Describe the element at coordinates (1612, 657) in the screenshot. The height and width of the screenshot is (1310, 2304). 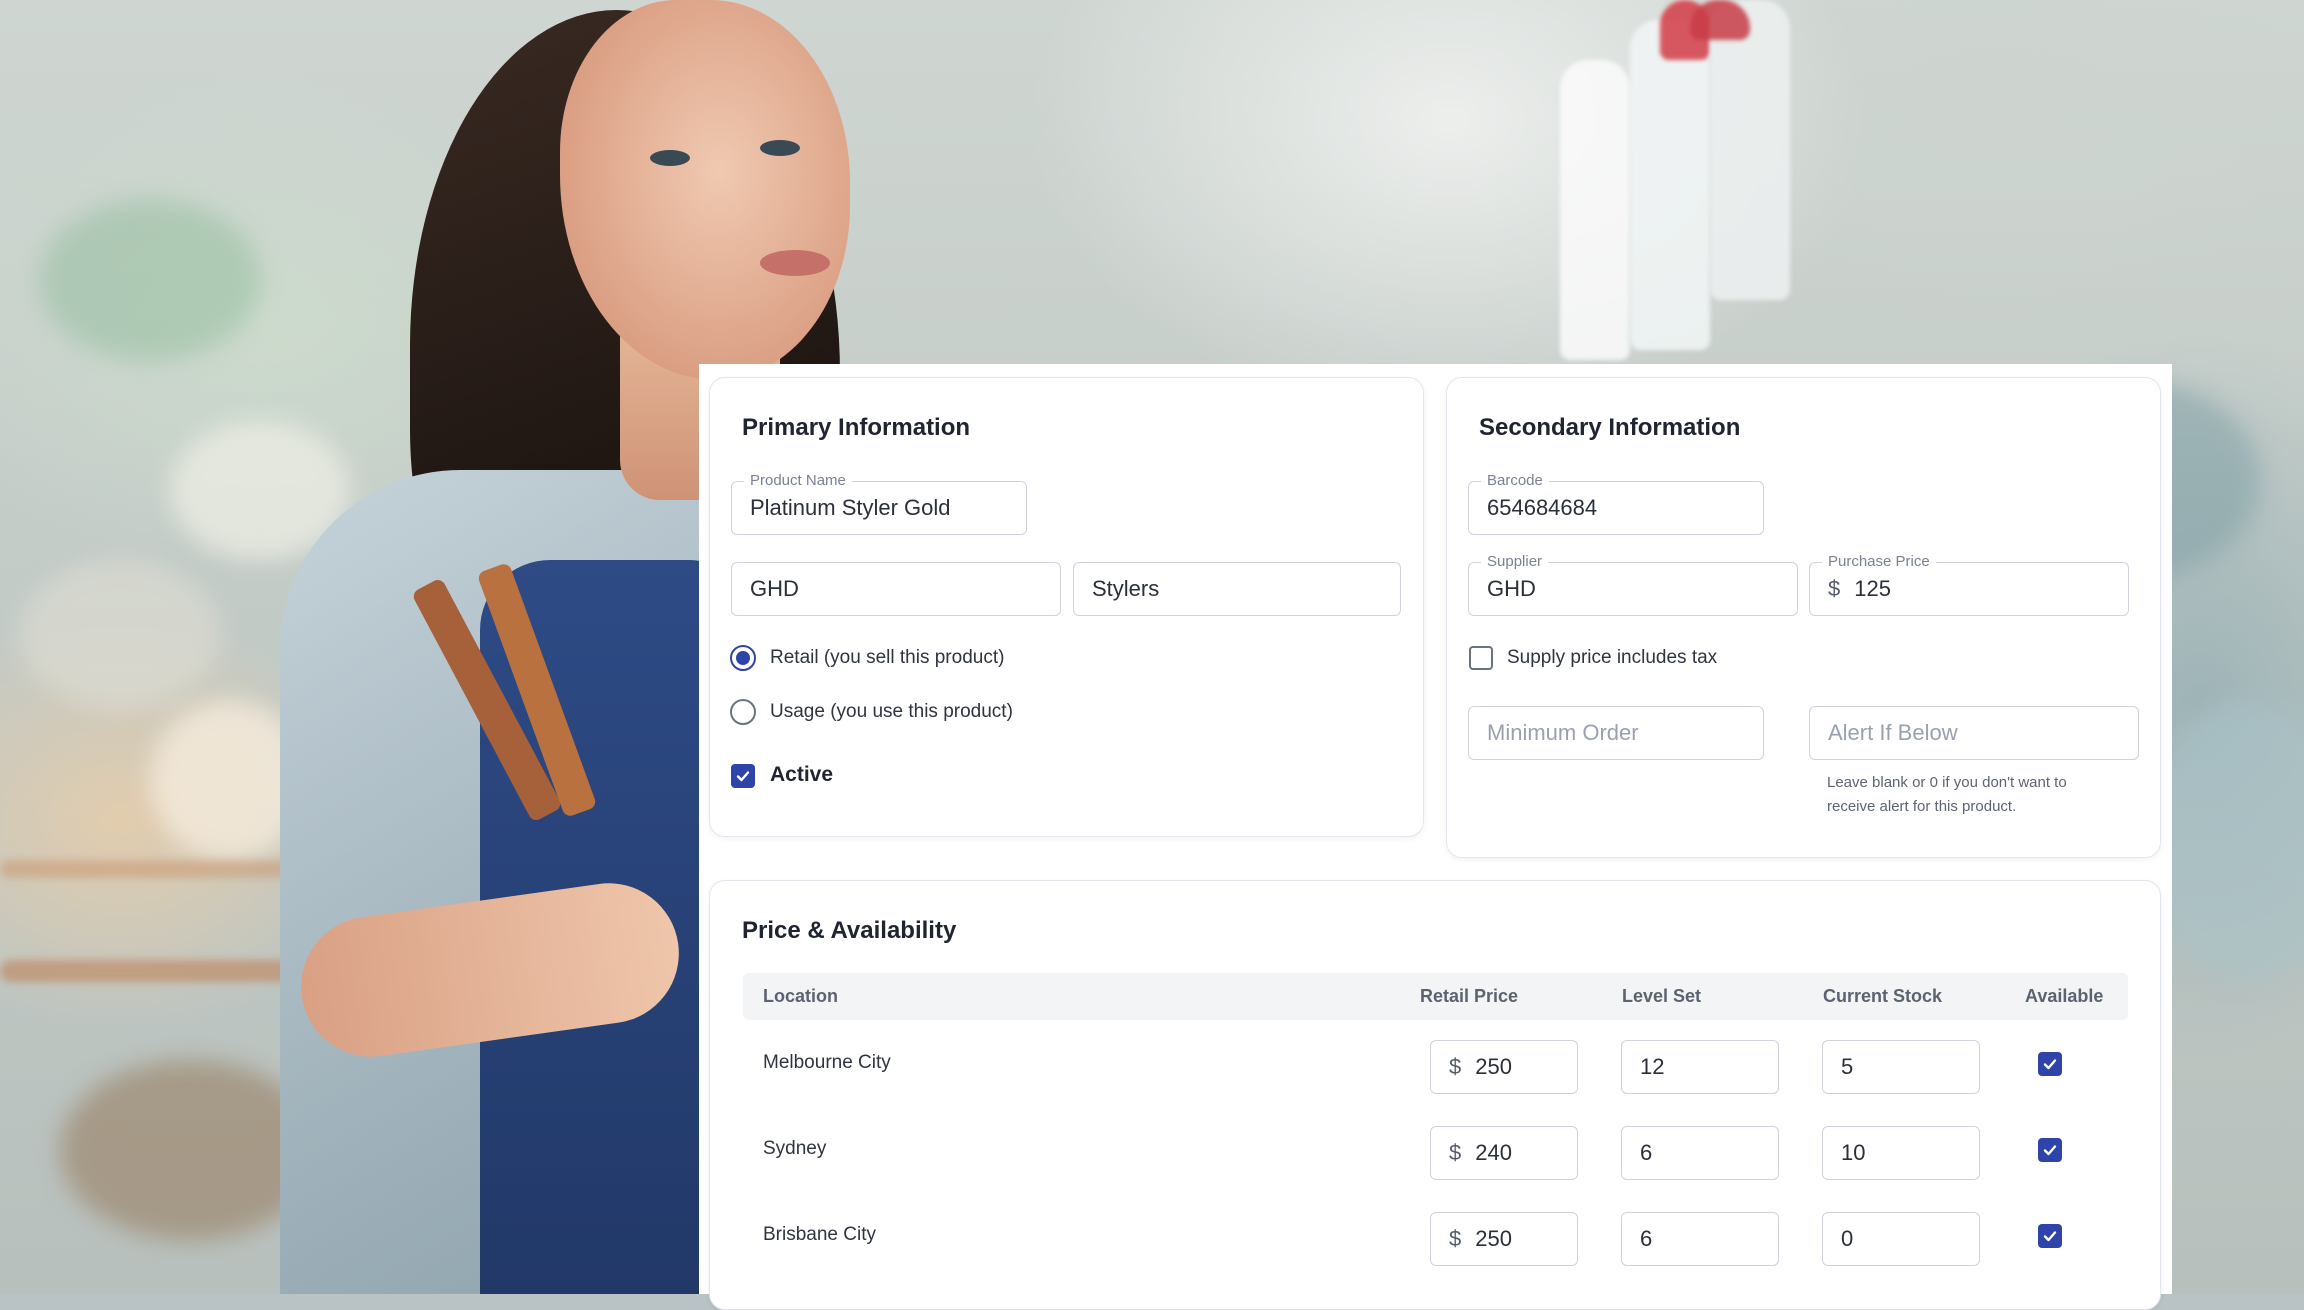
I see `supply-tax-label: Supply price includes tax` at that location.